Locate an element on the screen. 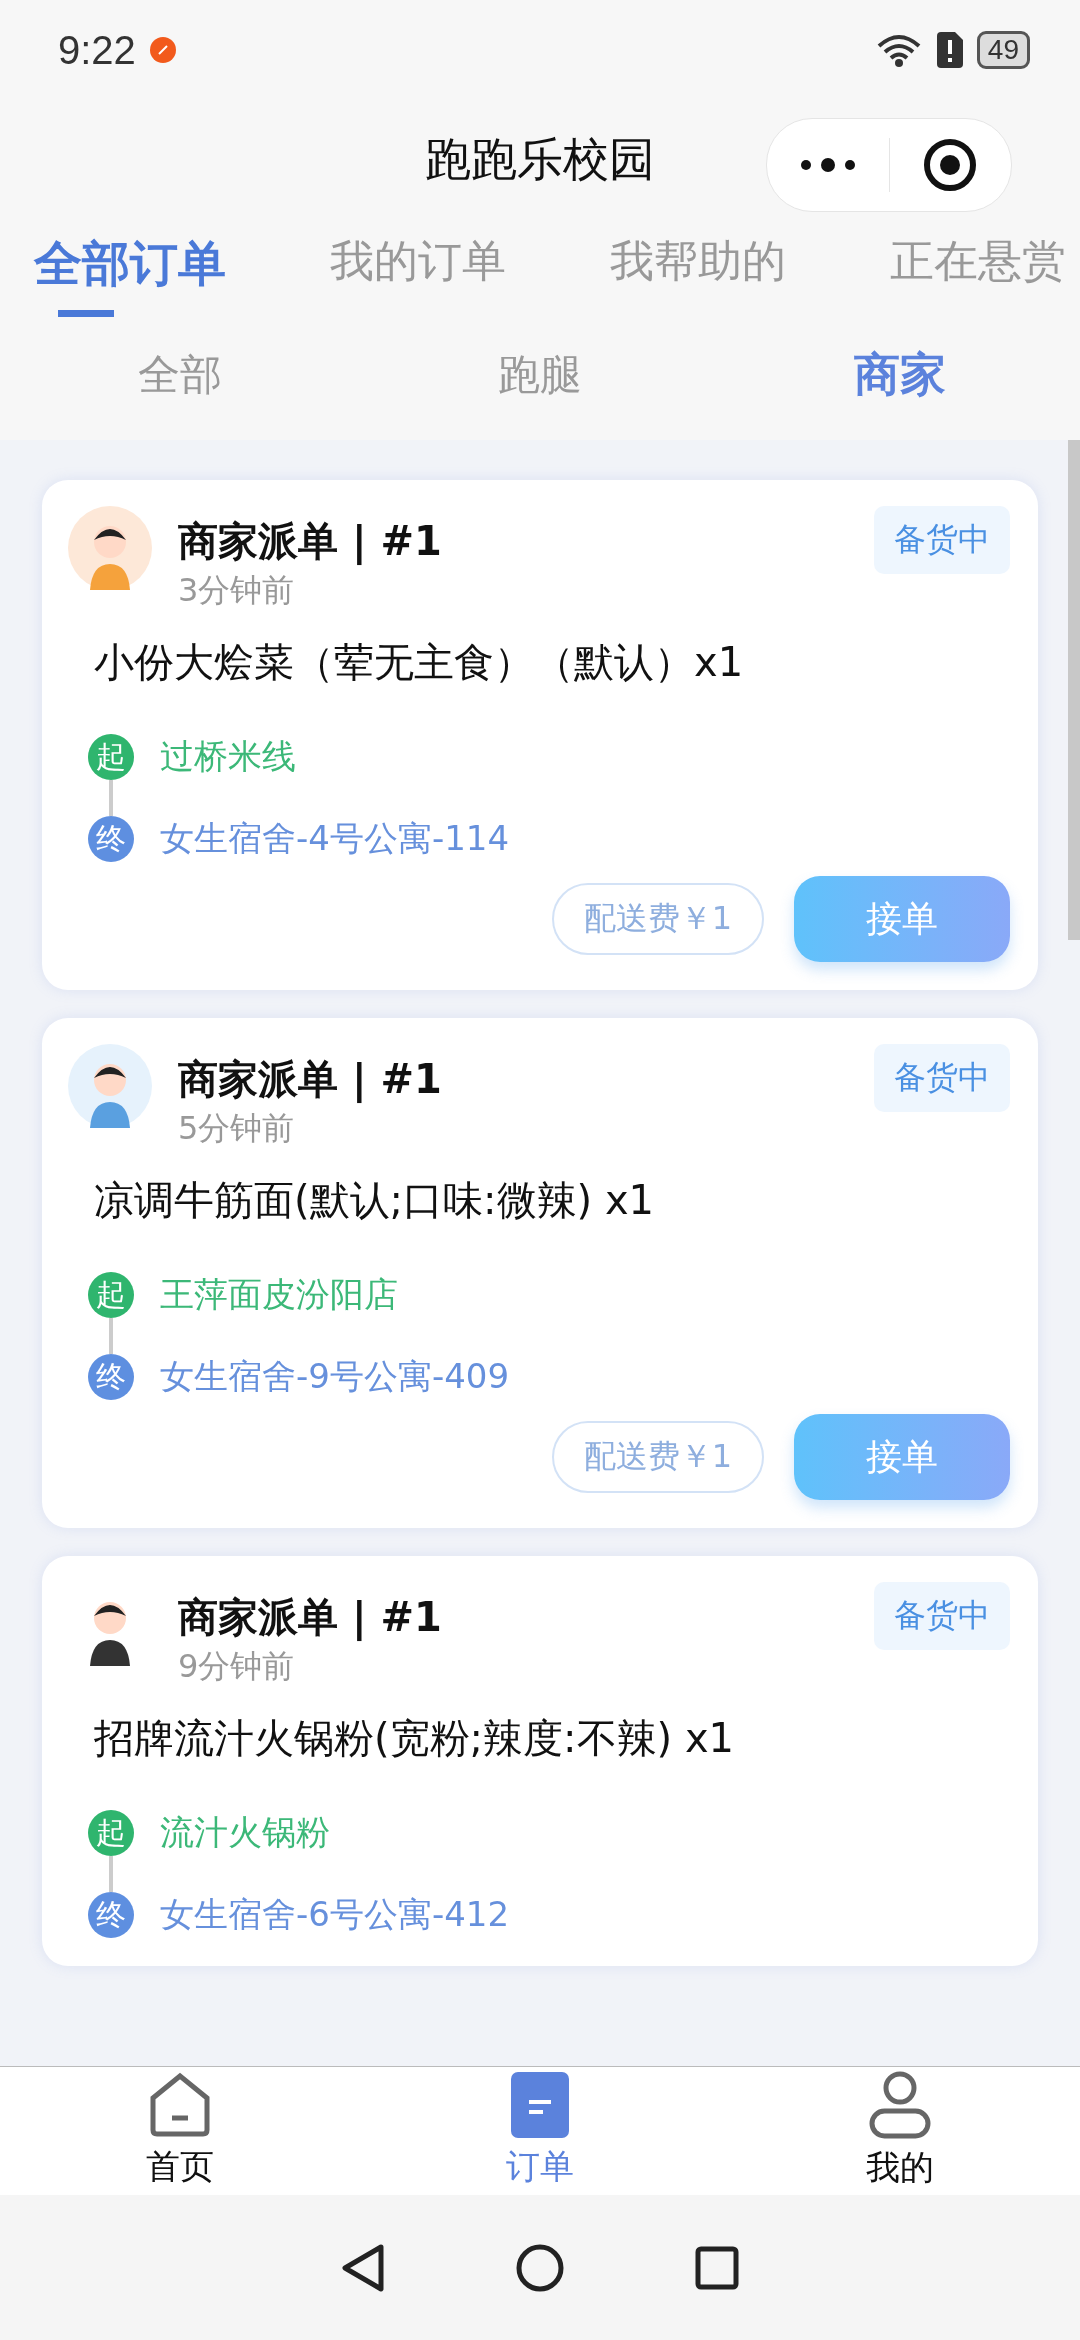 Image resolution: width=1080 pixels, height=2340 pixels. order-time: 5分钟前 is located at coordinates (237, 1128).